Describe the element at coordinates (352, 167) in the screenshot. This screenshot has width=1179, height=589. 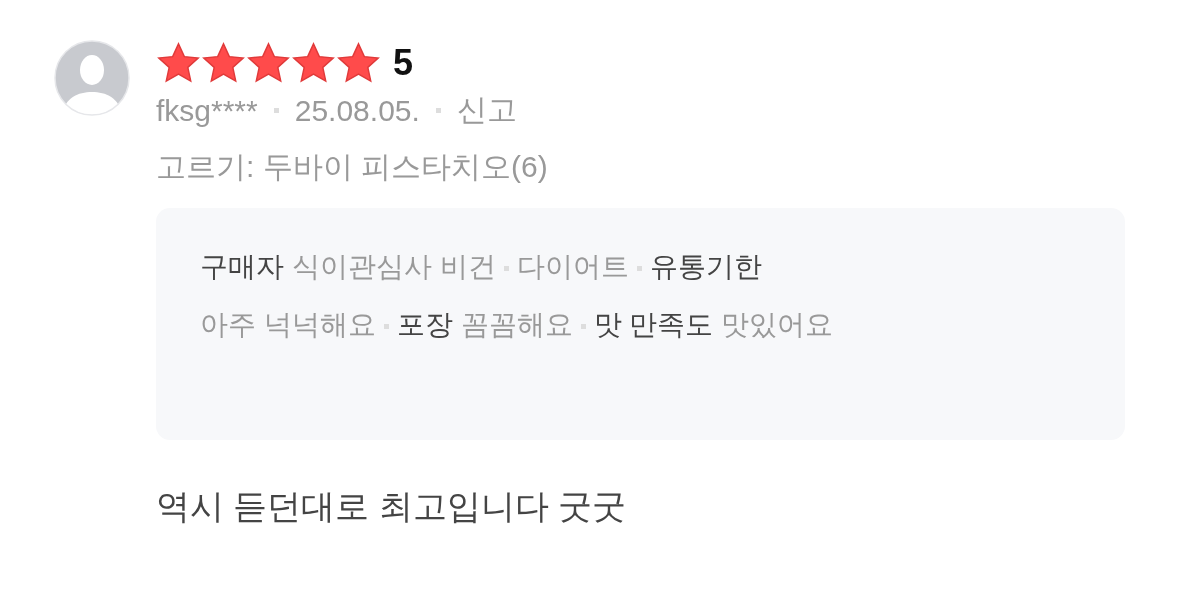
I see `option-text: 고르기: 두바이 피스타치오(6)` at that location.